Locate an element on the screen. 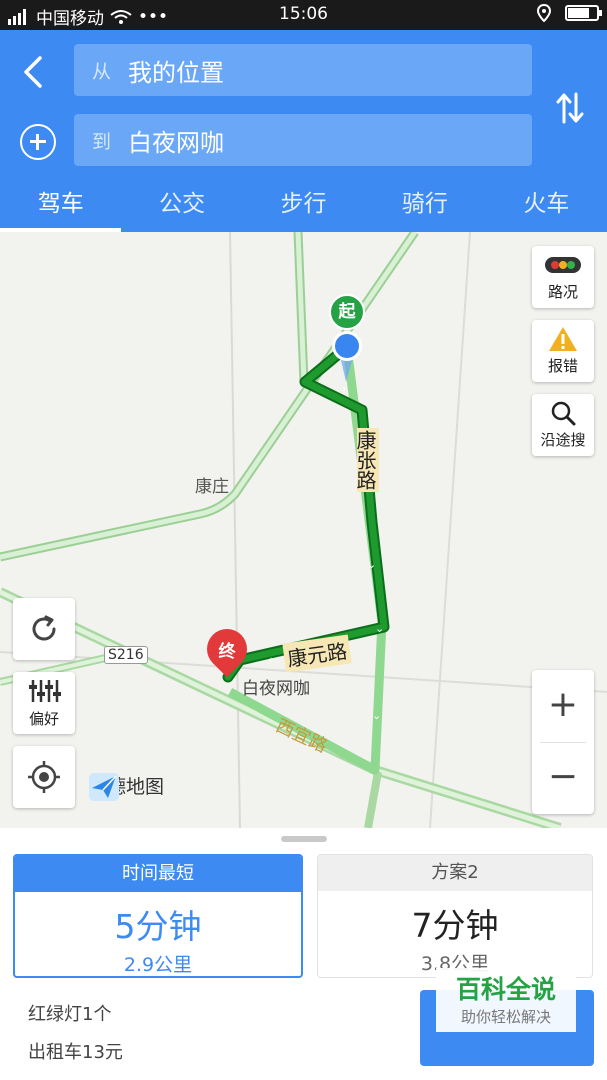 The width and height of the screenshot is (607, 1080). search-along-label: 沿途搜 is located at coordinates (563, 440).